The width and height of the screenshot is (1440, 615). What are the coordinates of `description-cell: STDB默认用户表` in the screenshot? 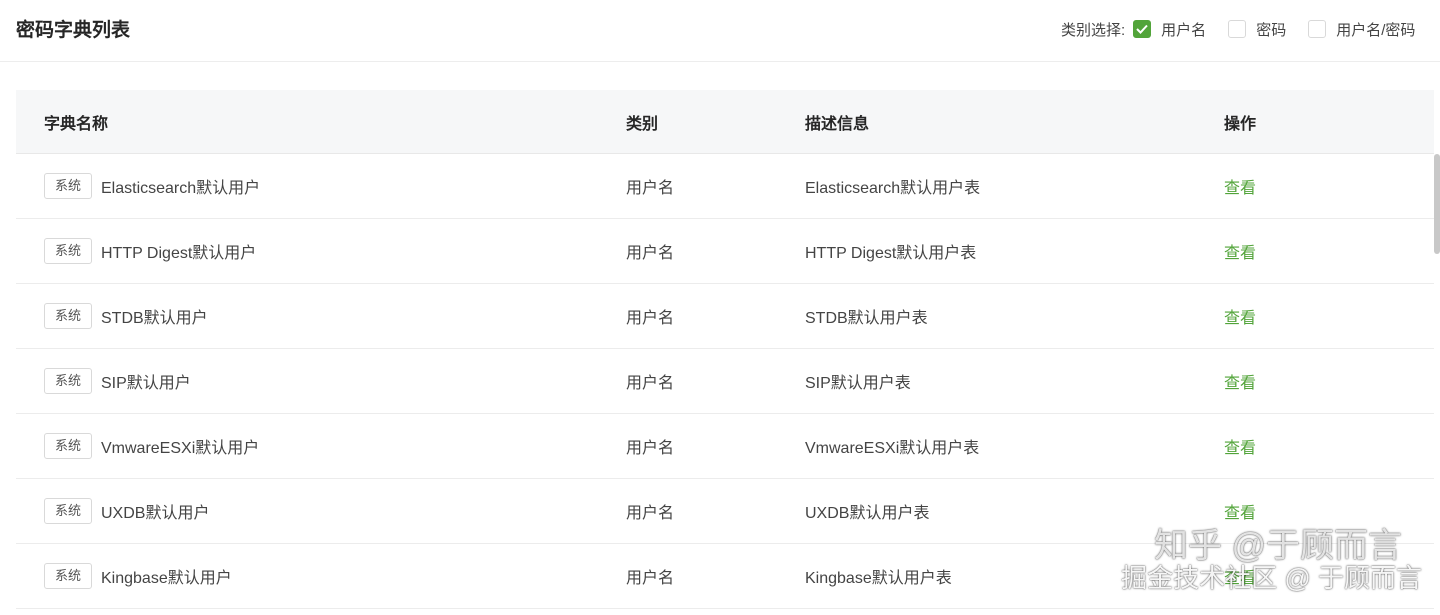 It's located at (866, 318).